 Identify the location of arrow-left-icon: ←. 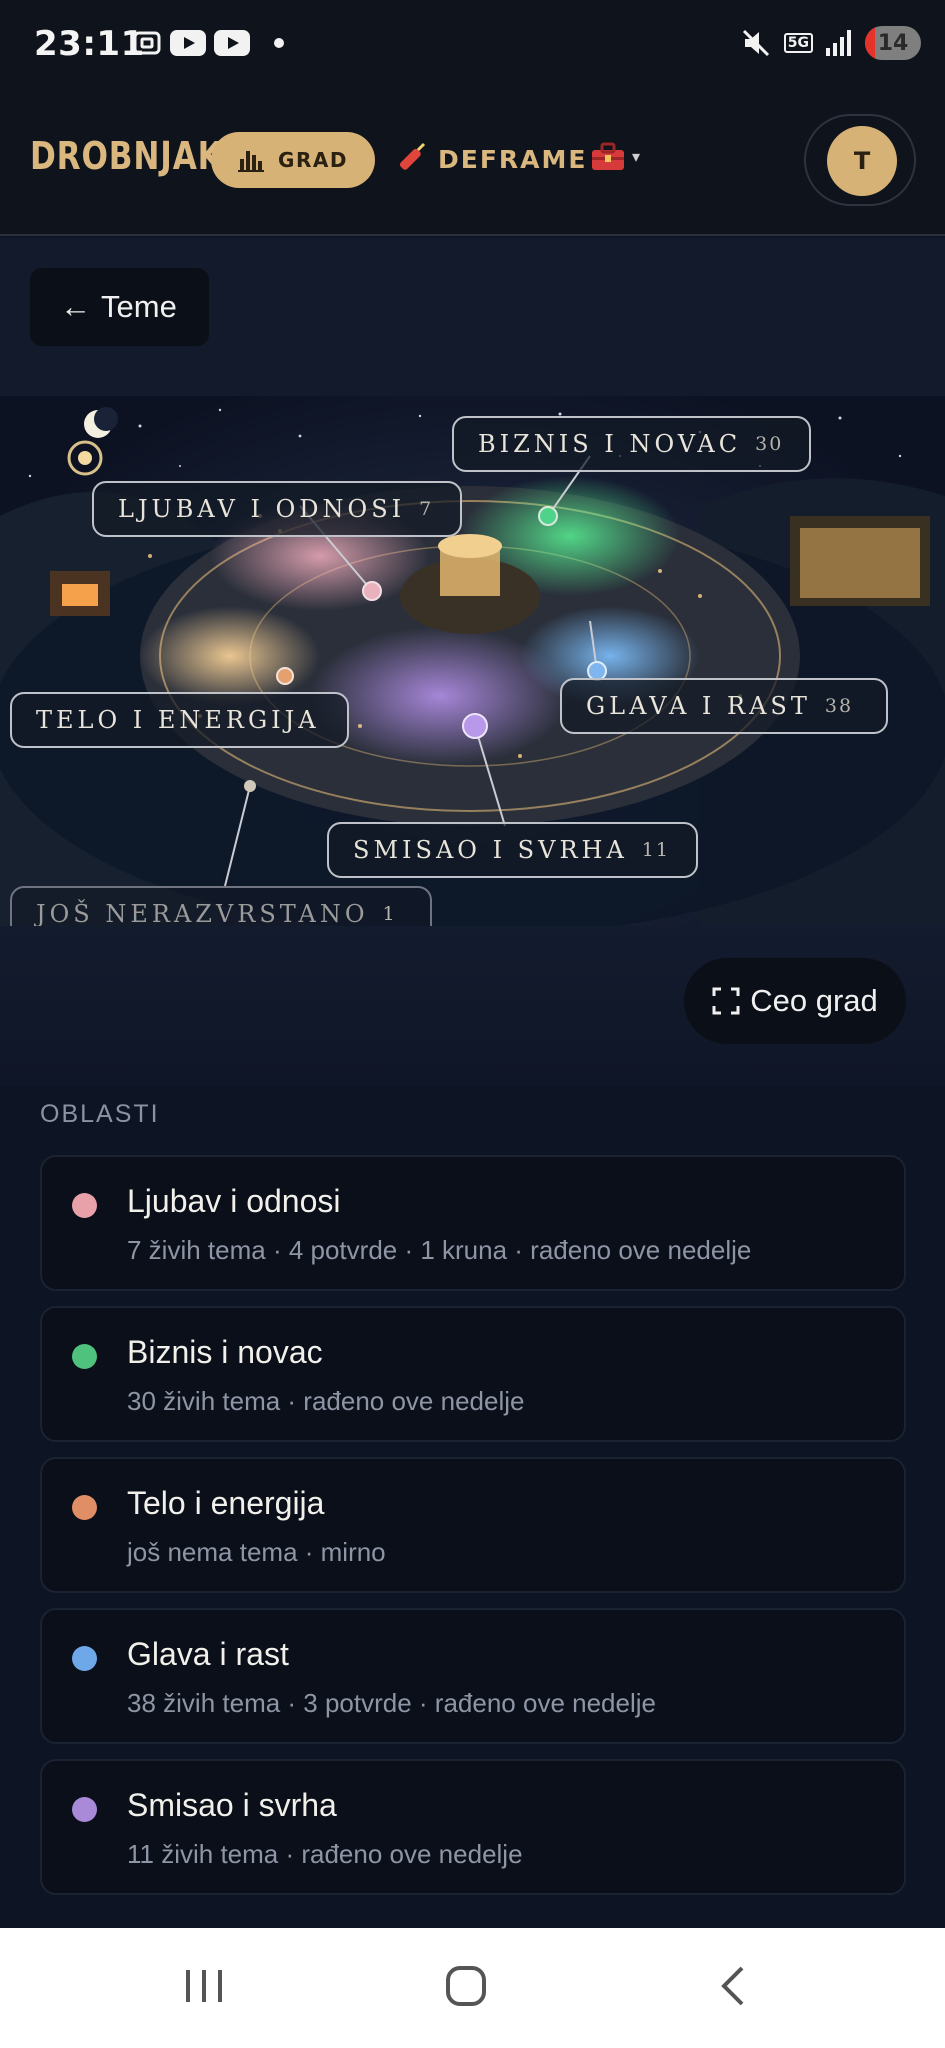
(75, 306).